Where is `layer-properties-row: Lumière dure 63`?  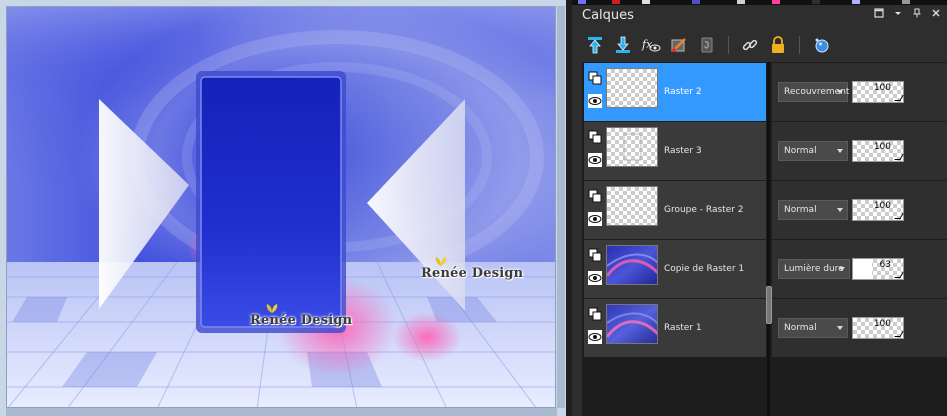 layer-properties-row: Lumière dure 63 is located at coordinates (859, 269).